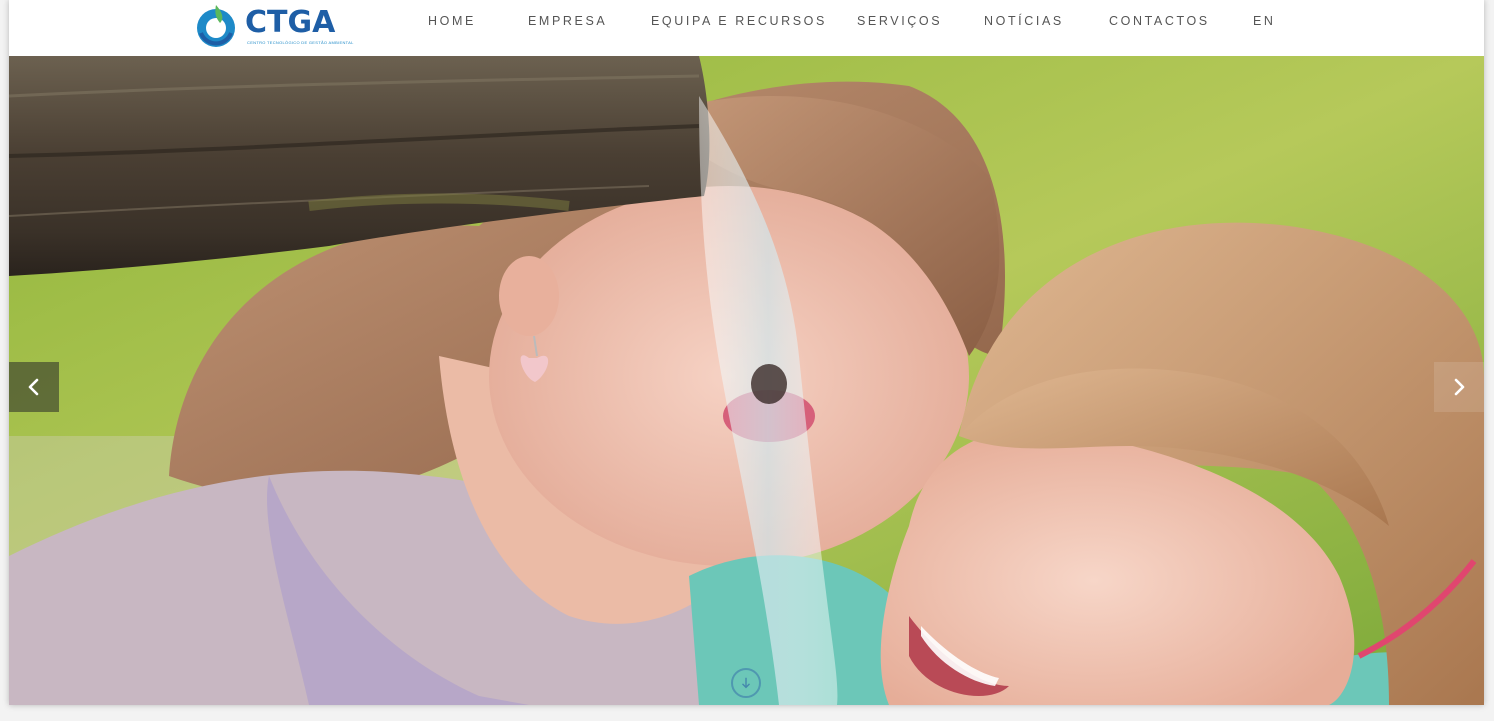 The image size is (1494, 721). What do you see at coordinates (1024, 21) in the screenshot?
I see `nav-noticias: NOTÍCIAS` at bounding box center [1024, 21].